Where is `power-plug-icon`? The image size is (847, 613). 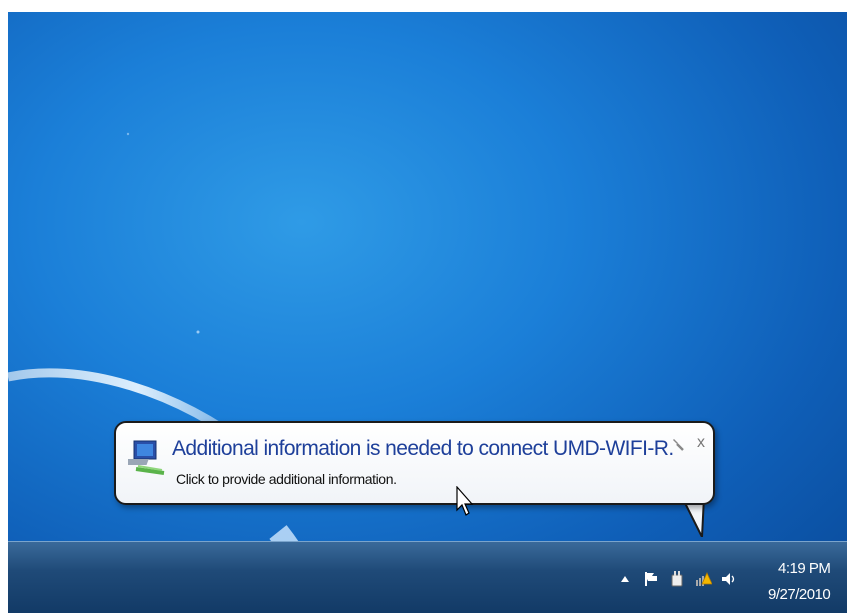
power-plug-icon is located at coordinates (677, 579).